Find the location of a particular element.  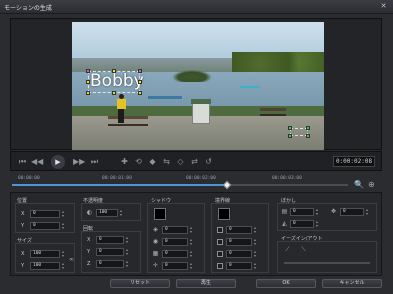

timeline-progress is located at coordinates (120, 185).